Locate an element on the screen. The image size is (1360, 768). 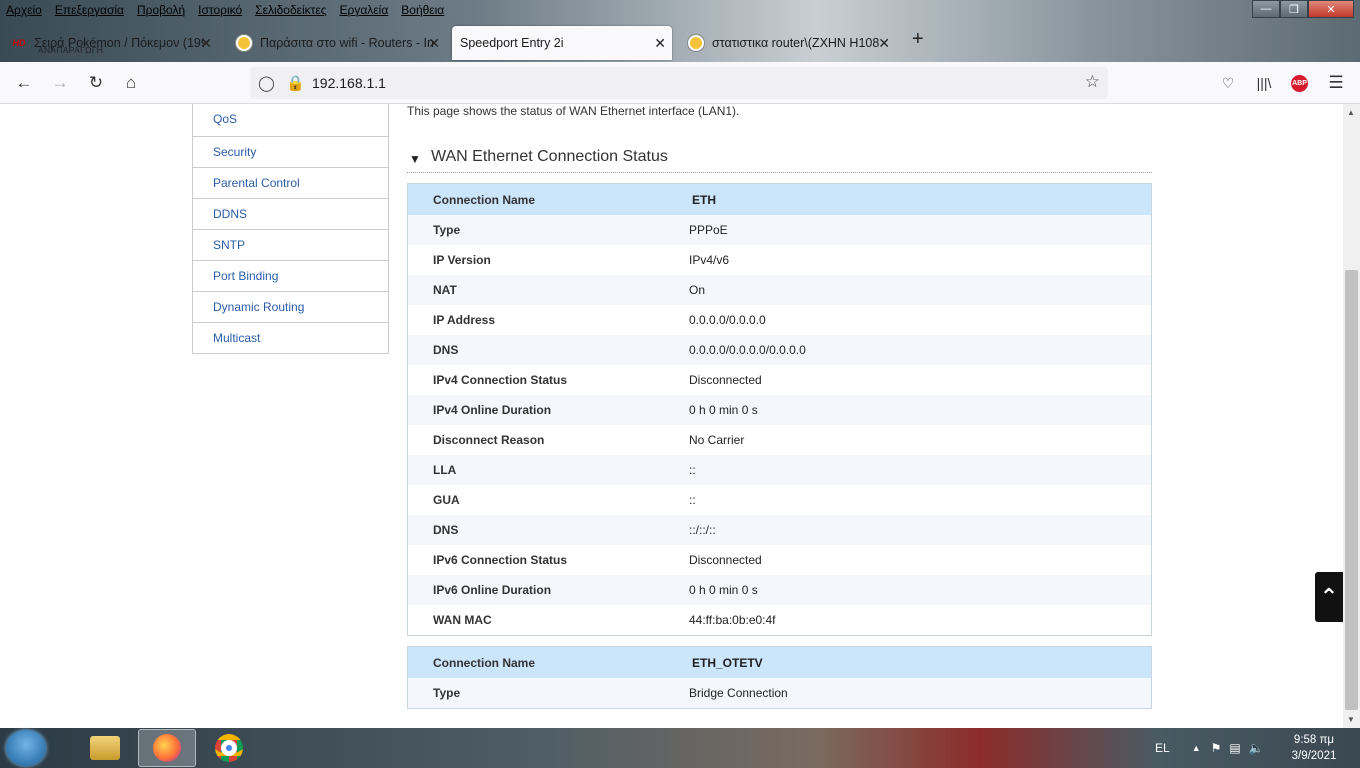
show-hidden-icons-icon: ▲ is located at coordinates (1196, 748).